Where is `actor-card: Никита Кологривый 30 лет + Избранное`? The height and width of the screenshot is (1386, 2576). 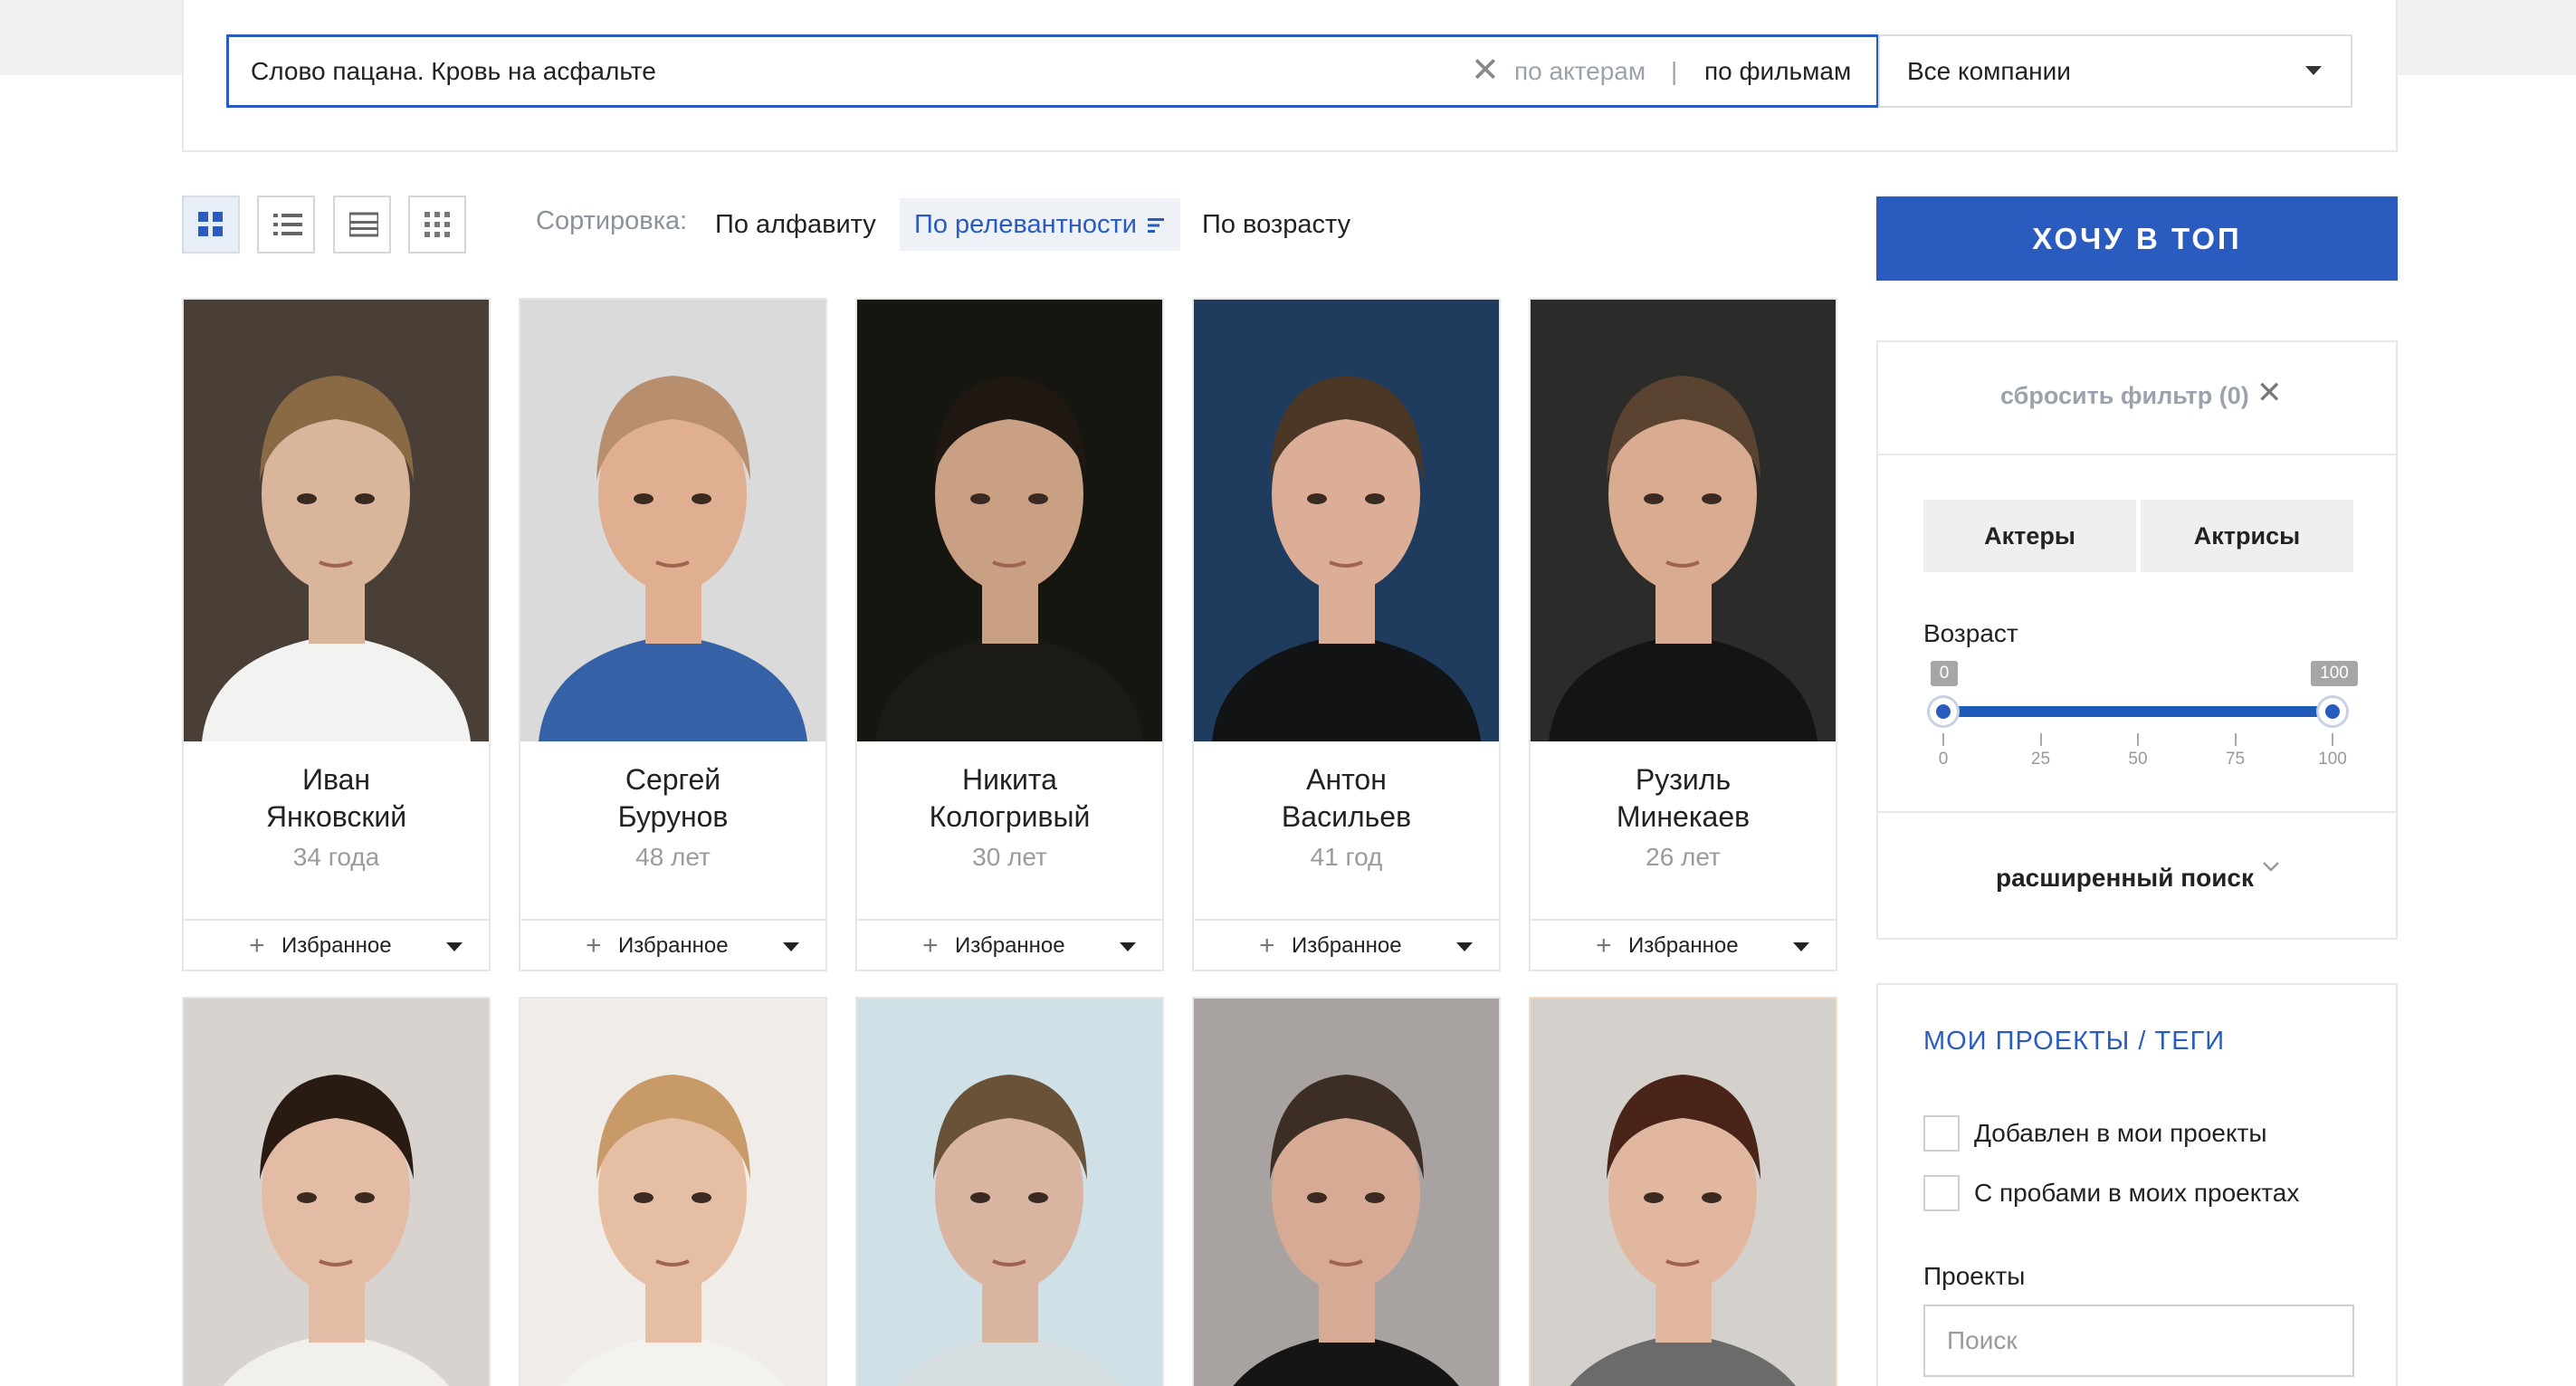 actor-card: Никита Кологривый 30 лет + Избранное is located at coordinates (1010, 634).